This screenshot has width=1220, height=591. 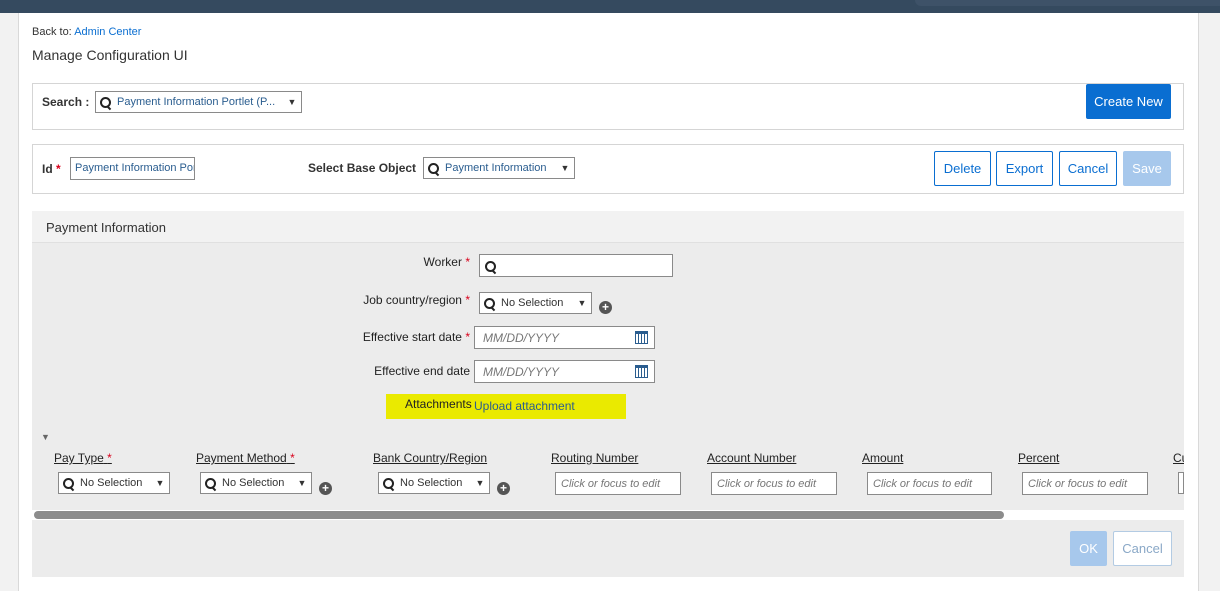 I want to click on bank-country-select: No Selection ▼, so click(x=434, y=483).